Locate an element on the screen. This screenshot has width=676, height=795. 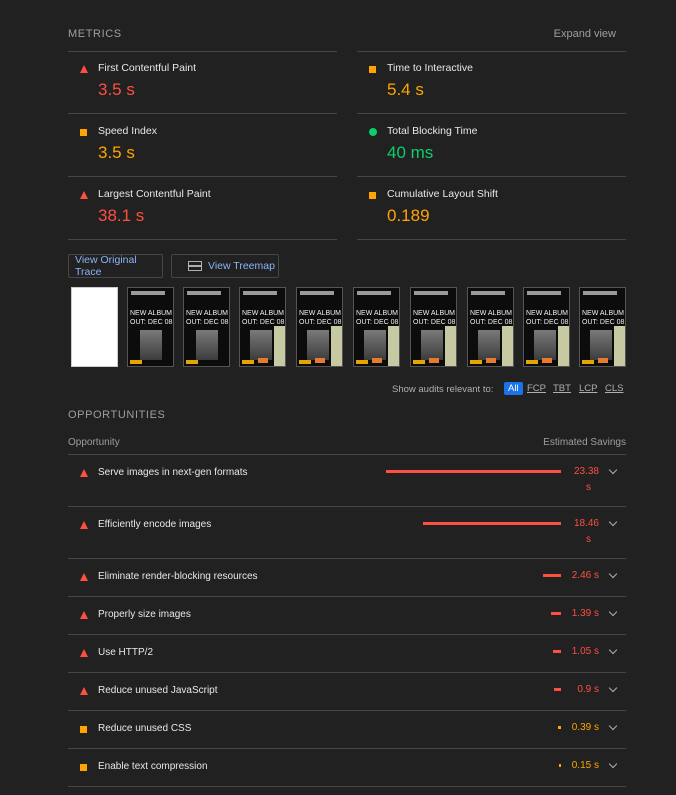
savings-value: 0.15 s is located at coordinates (582, 766).